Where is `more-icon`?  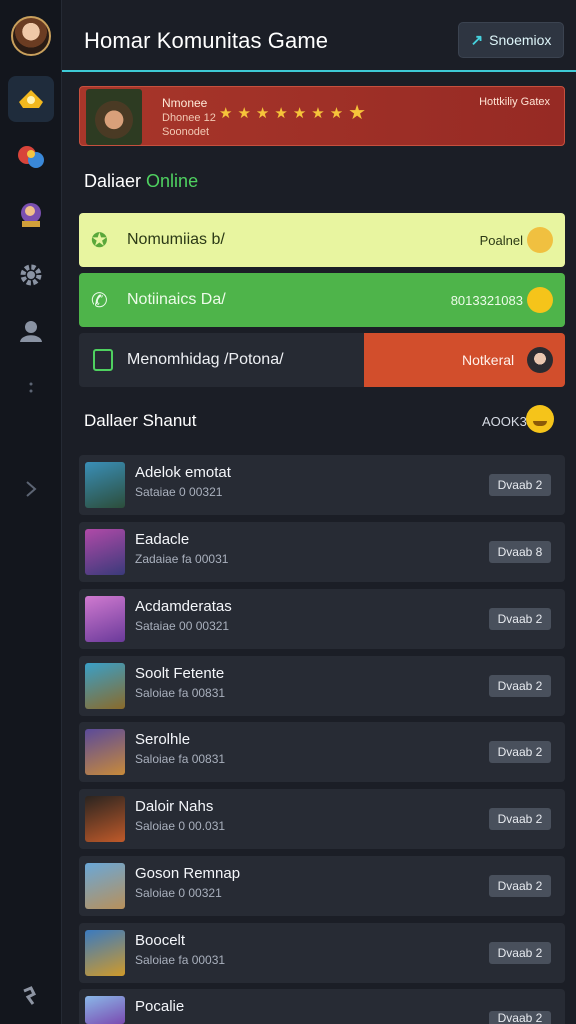 more-icon is located at coordinates (31, 387).